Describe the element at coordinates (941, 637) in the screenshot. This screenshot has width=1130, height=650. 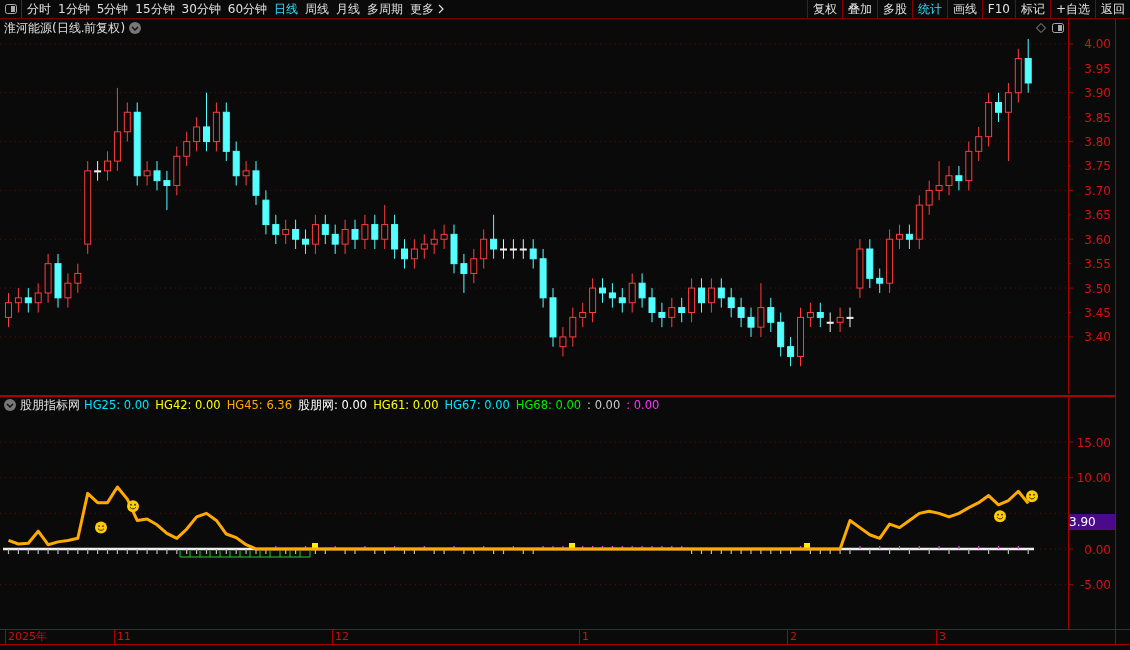
I see `date-axis-label: 3` at that location.